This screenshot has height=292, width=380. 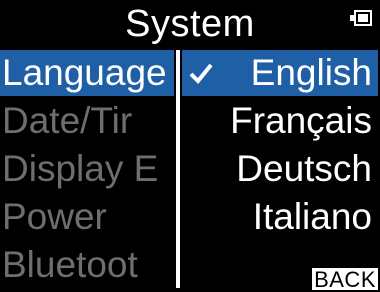 I want to click on language-option-label: Italiano, so click(x=312, y=216).